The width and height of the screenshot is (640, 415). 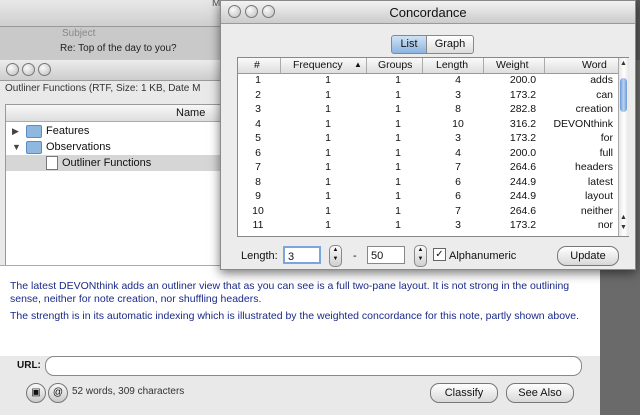 What do you see at coordinates (258, 152) in the screenshot?
I see `row-number: 6` at bounding box center [258, 152].